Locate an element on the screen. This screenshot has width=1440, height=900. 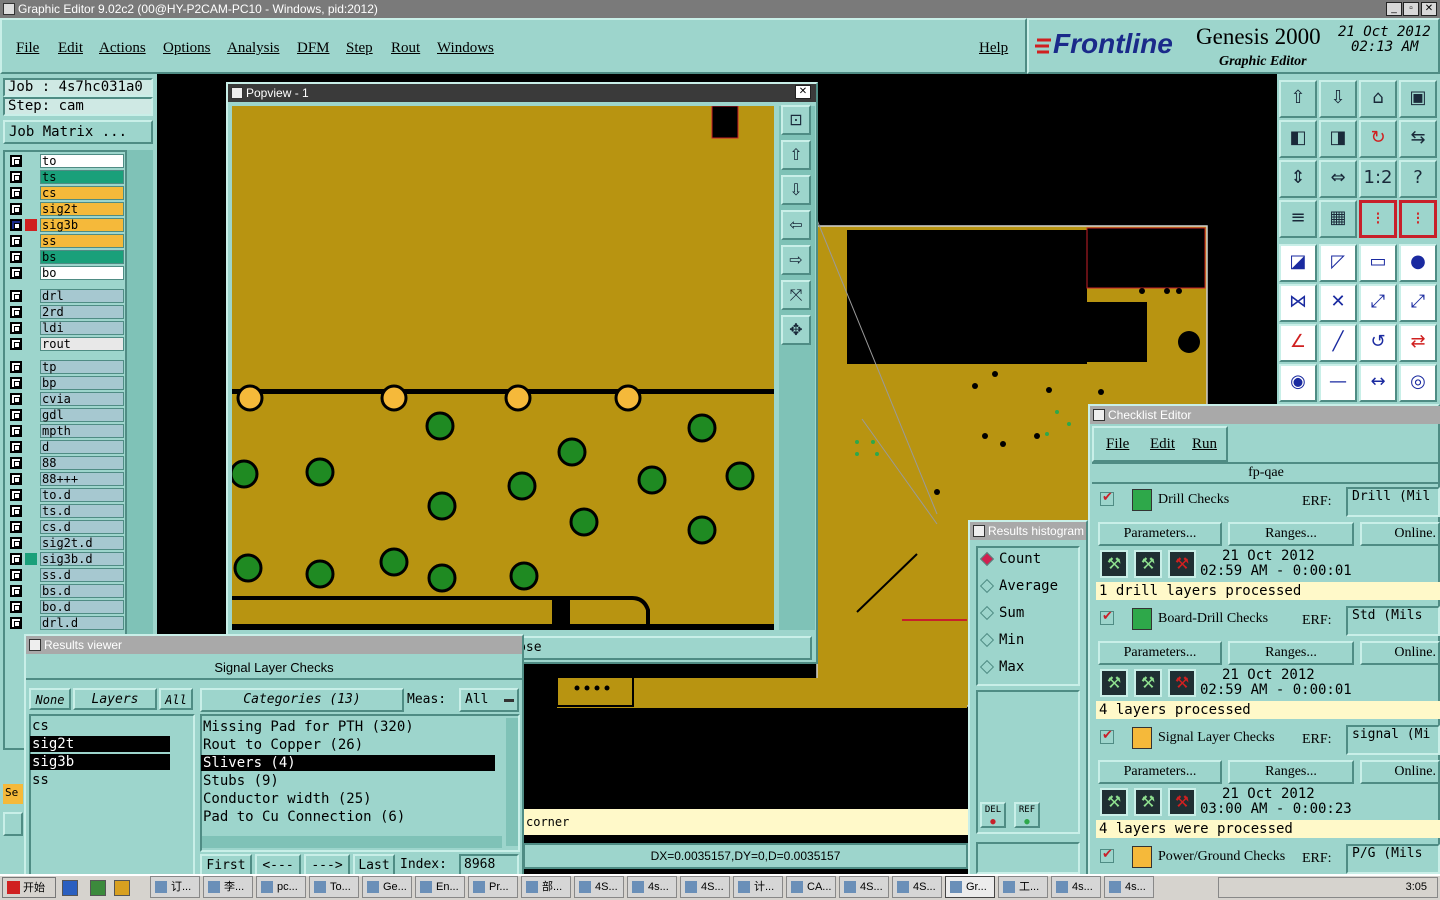
layer-name: bs.d is located at coordinates (82, 591).